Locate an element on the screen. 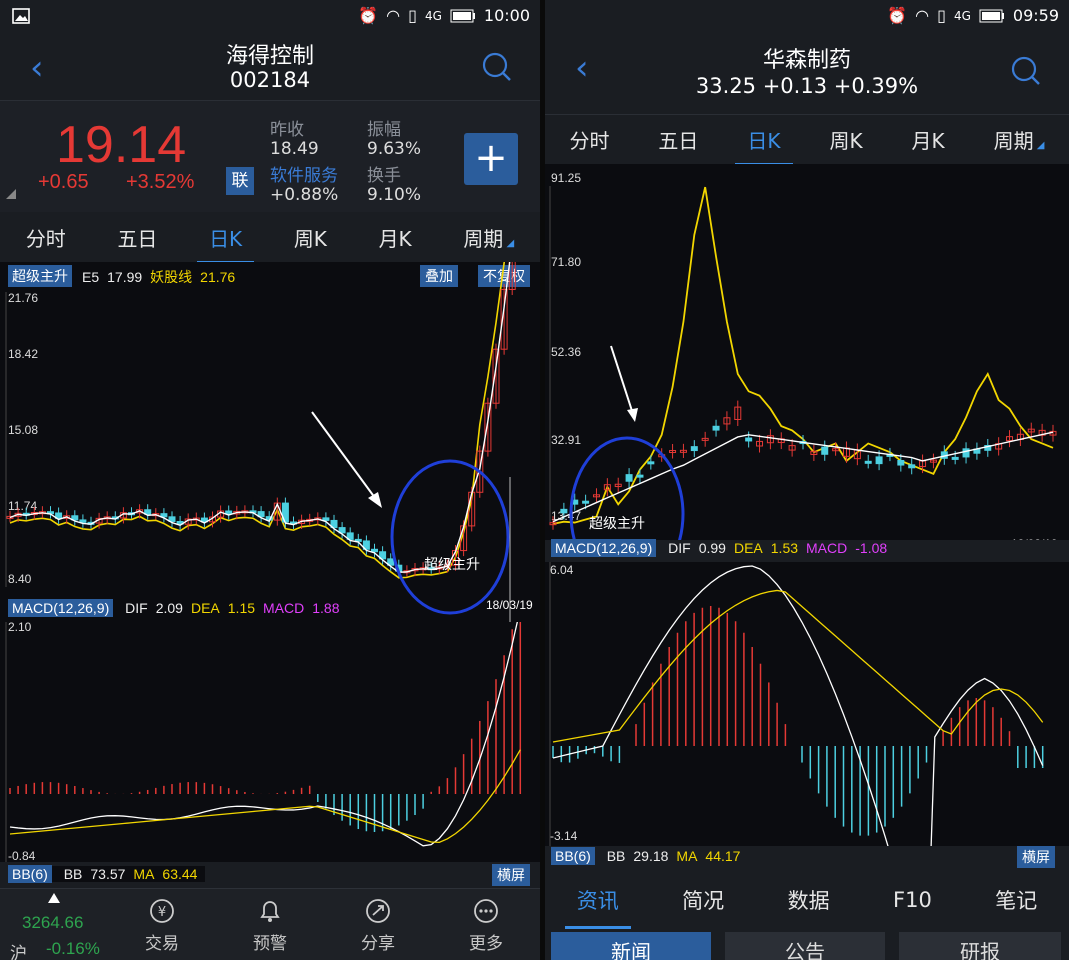  status-bar: ⏰ ◠ ▯ 4G 10:00 is located at coordinates (270, 17).